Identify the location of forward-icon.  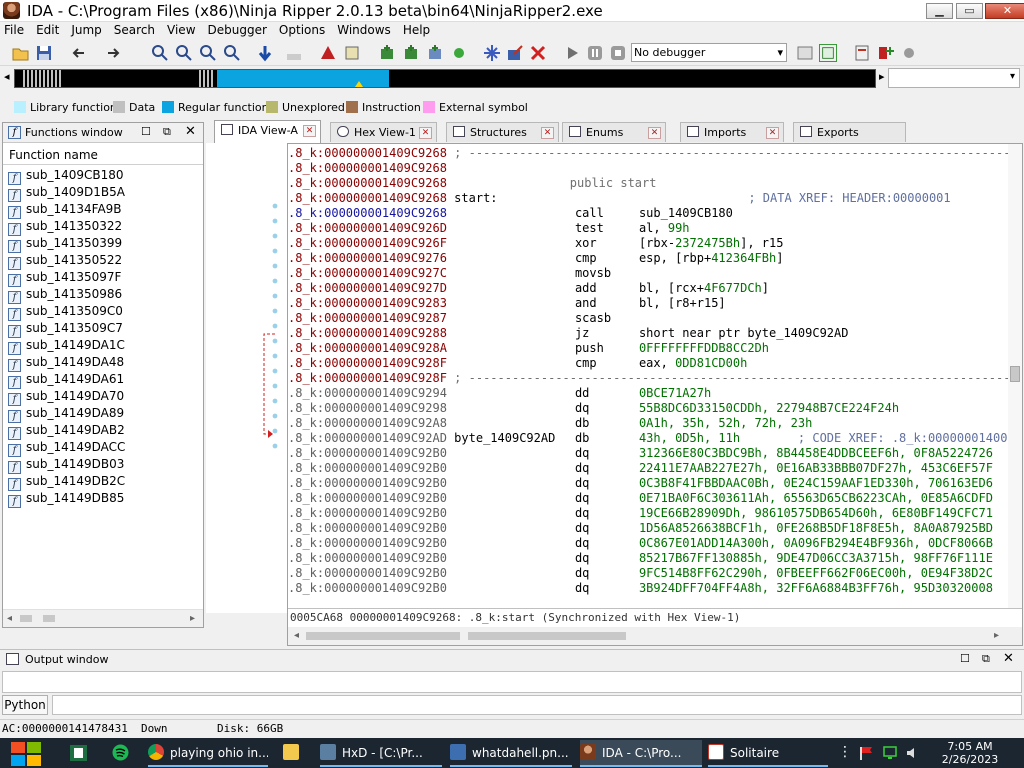
(113, 53).